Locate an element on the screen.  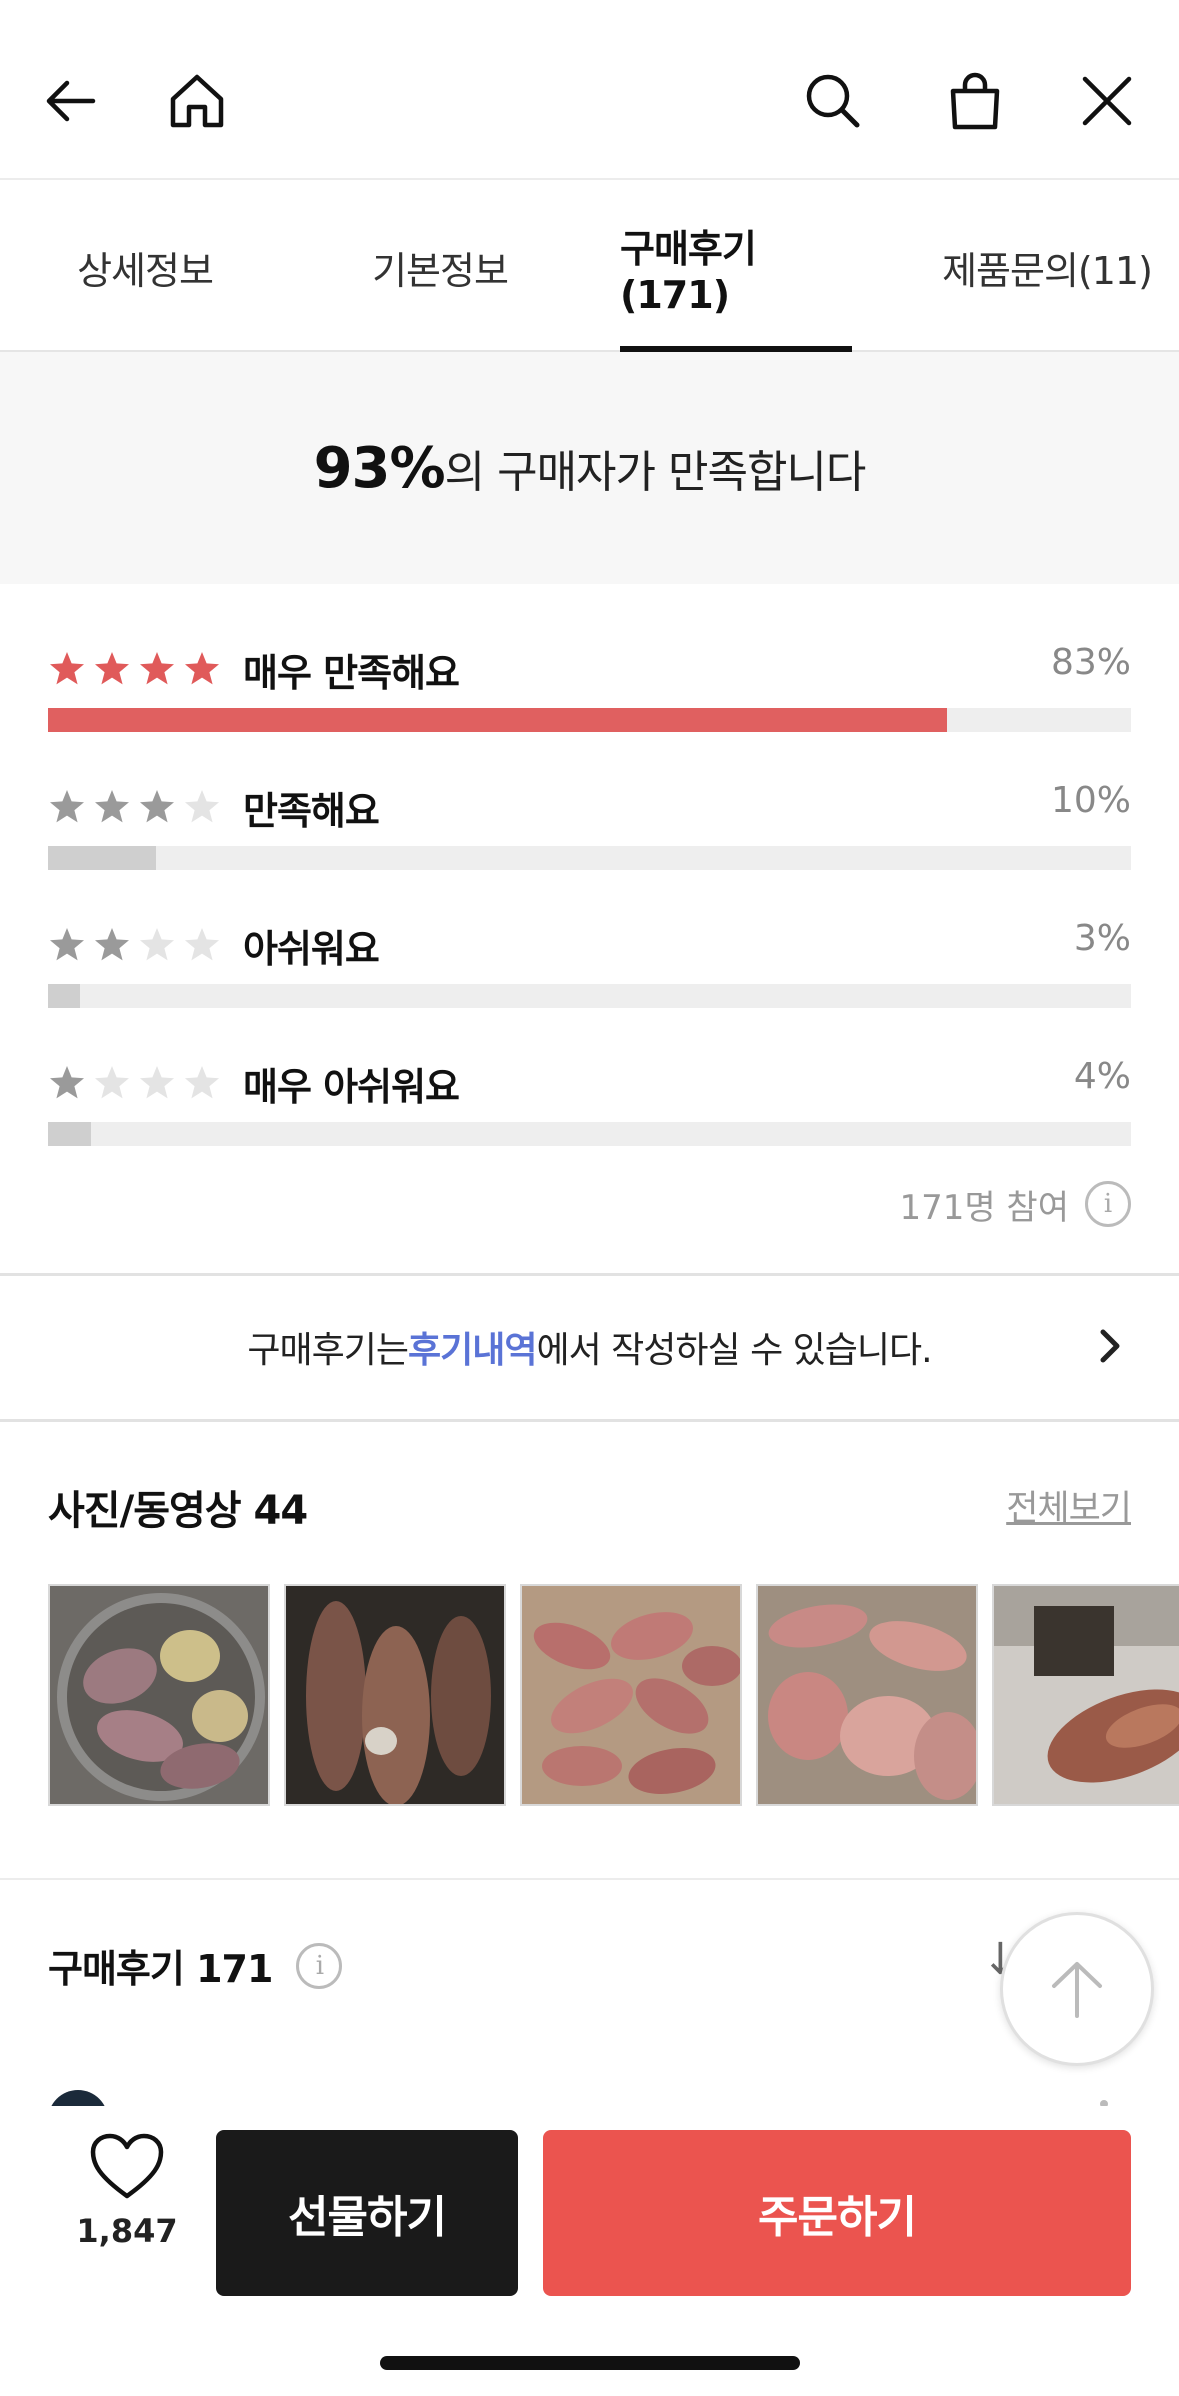
tab-basic-info: 기본정보 is located at coordinates (440, 267).